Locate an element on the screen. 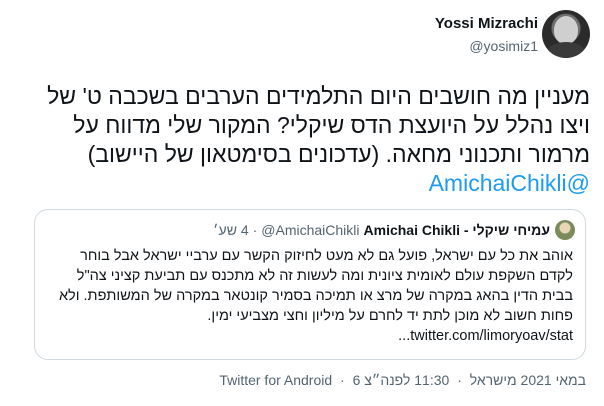 This screenshot has width=604, height=406. author-name: Yossi Mizrachi is located at coordinates (486, 24).